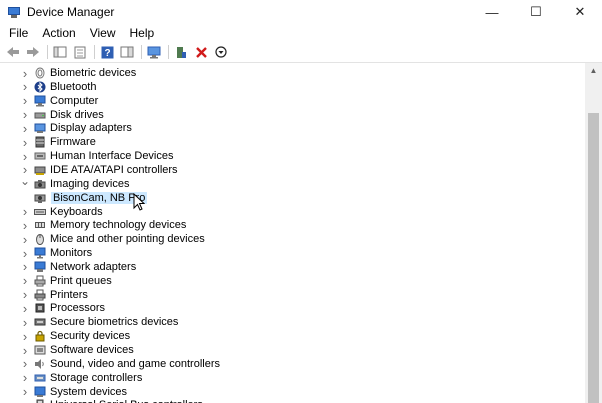  I want to click on back-button, so click(13, 52).